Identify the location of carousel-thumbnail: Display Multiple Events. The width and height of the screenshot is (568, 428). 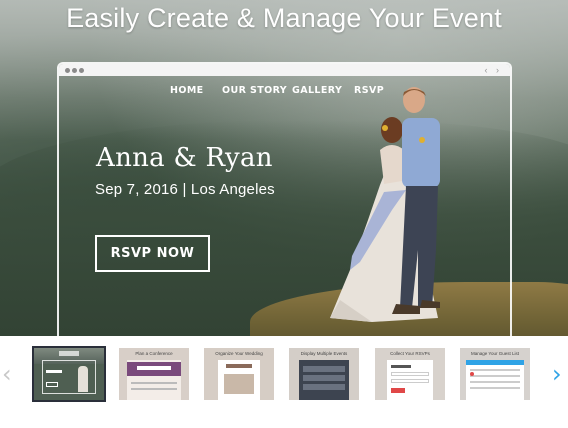
(324, 374).